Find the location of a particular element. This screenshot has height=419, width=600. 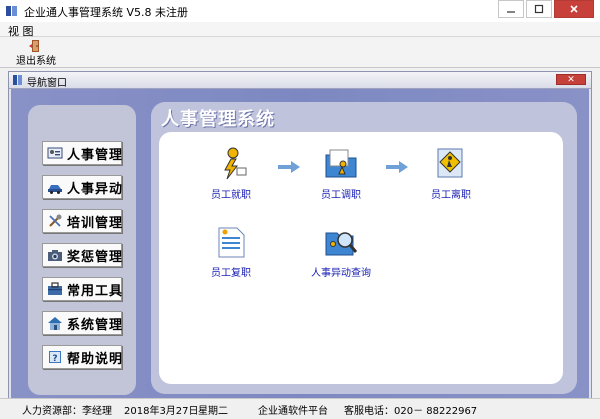

menu-label: 系统管理 is located at coordinates (95, 325).